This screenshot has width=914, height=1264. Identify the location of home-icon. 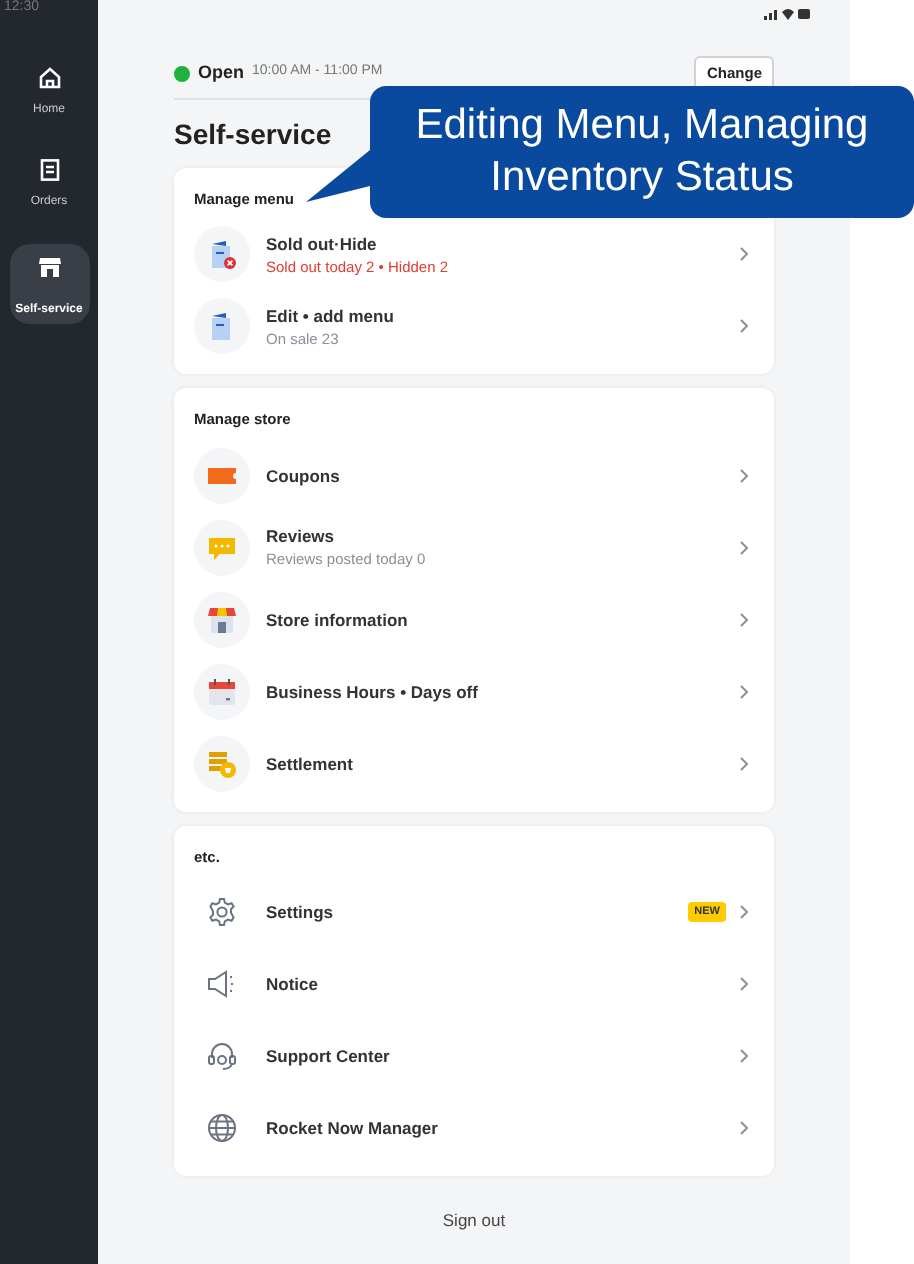
(49, 78).